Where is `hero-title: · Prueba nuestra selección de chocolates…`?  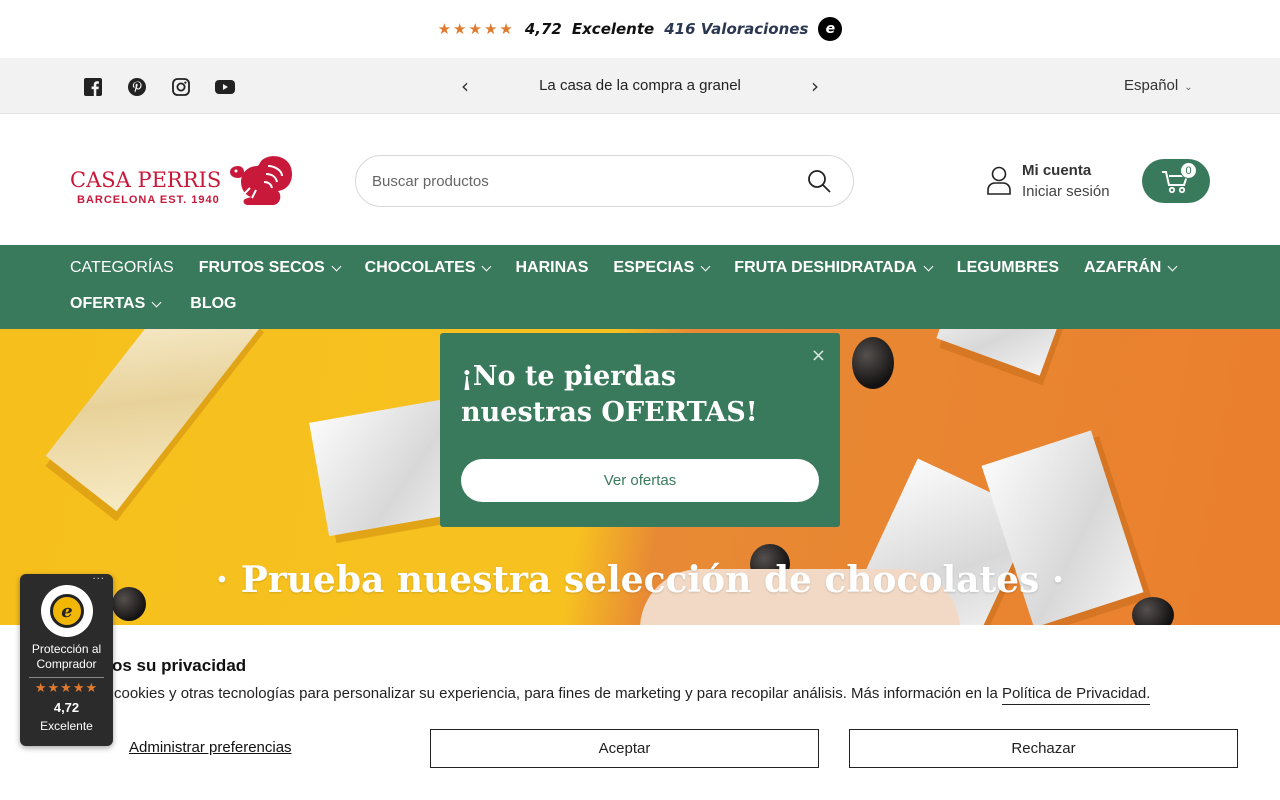 hero-title: · Prueba nuestra selección de chocolates… is located at coordinates (640, 580).